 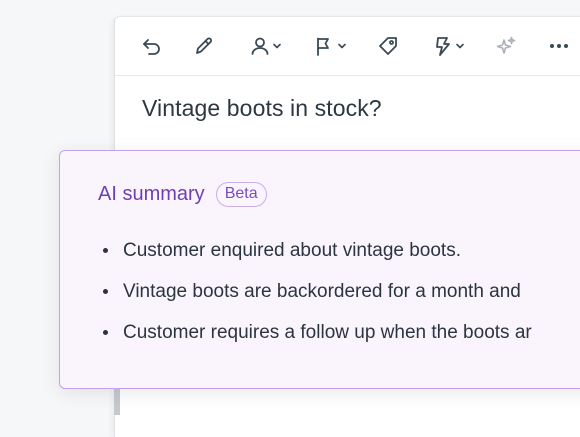 I want to click on flag-icon, so click(x=323, y=46).